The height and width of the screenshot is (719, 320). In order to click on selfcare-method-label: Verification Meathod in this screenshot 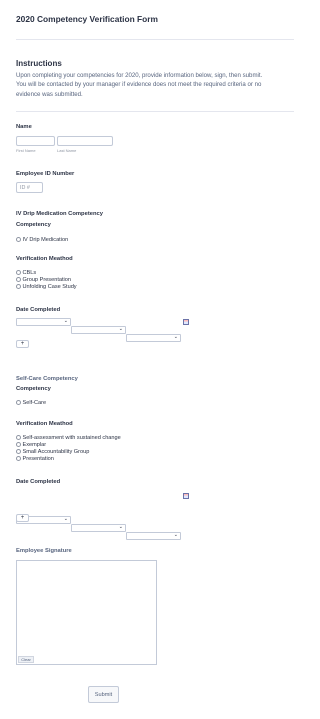, I will do `click(44, 424)`.